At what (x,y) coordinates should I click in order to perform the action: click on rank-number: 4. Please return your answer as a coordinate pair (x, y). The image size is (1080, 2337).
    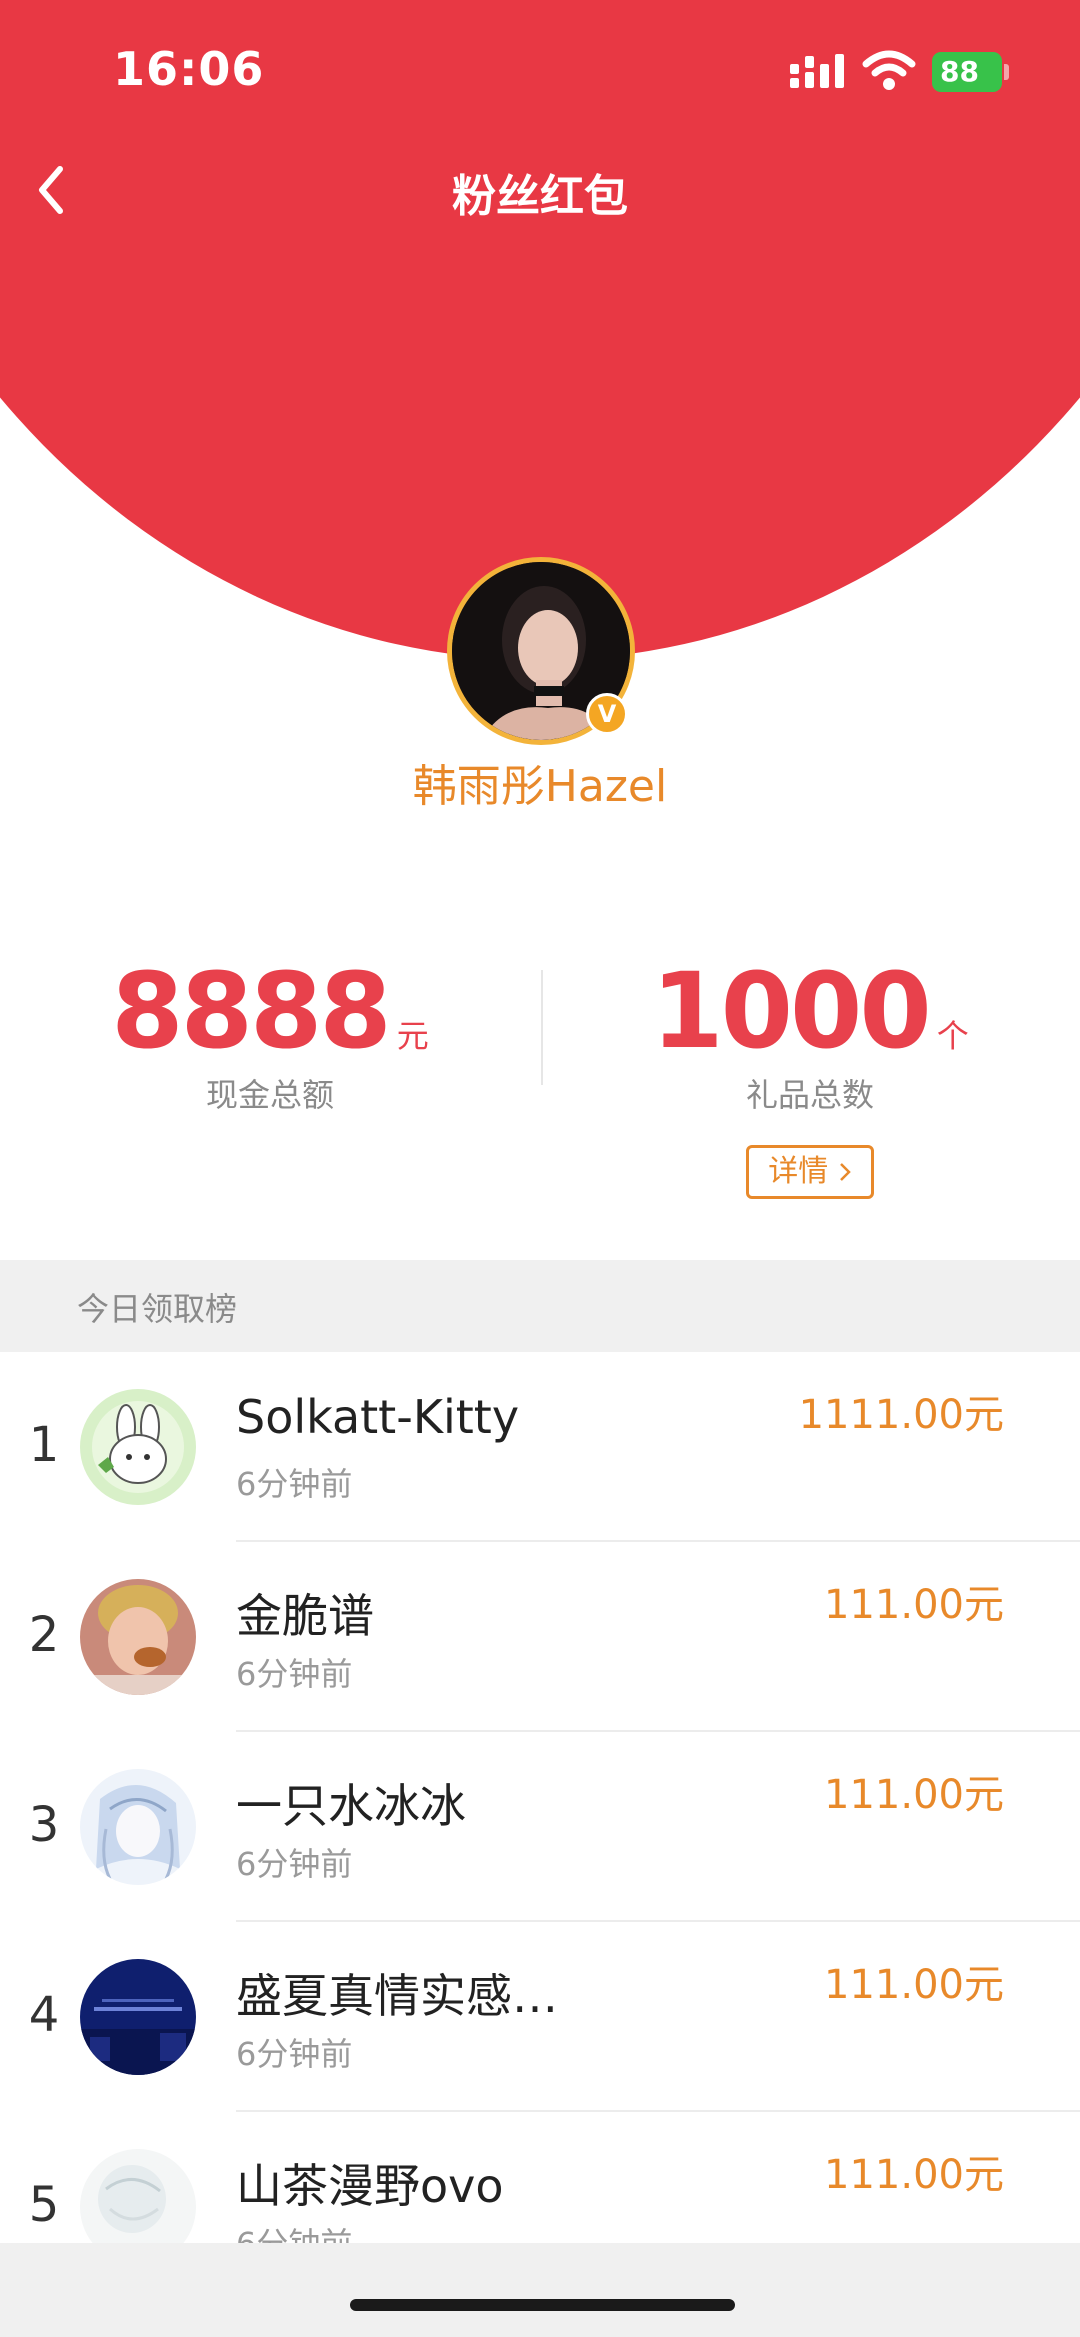
    Looking at the image, I should click on (44, 2015).